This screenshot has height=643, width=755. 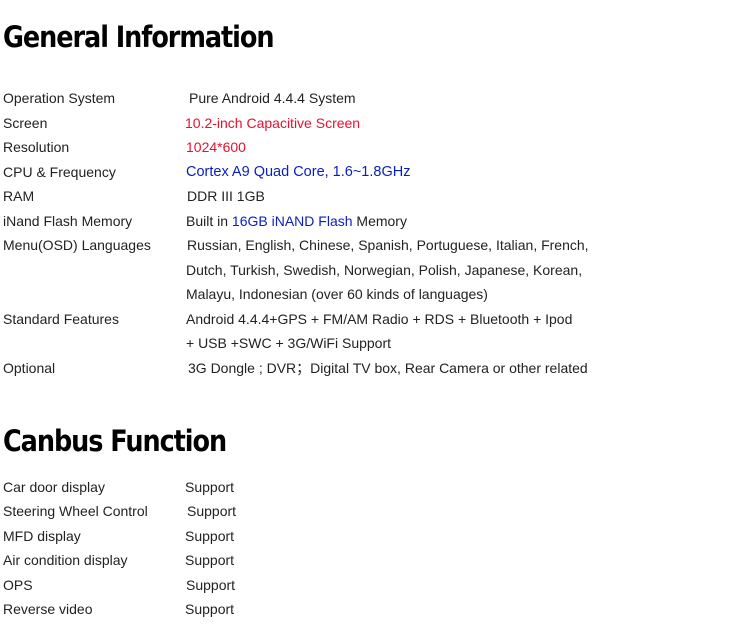 I want to click on spec-label: Optional, so click(x=29, y=368).